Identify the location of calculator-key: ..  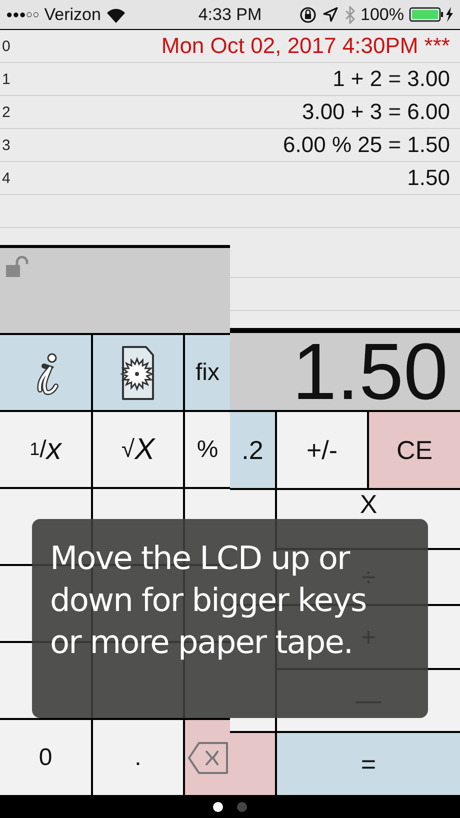
(138, 757).